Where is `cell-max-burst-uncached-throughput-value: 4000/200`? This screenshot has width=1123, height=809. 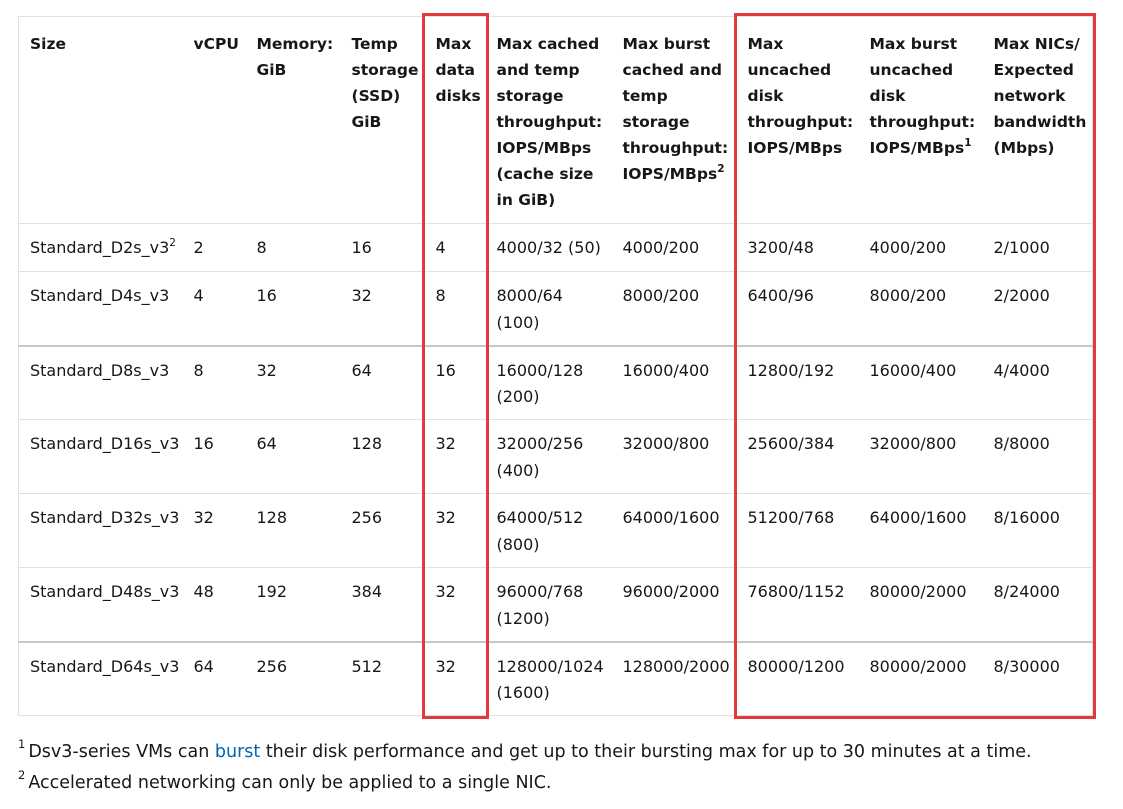 cell-max-burst-uncached-throughput-value: 4000/200 is located at coordinates (908, 247).